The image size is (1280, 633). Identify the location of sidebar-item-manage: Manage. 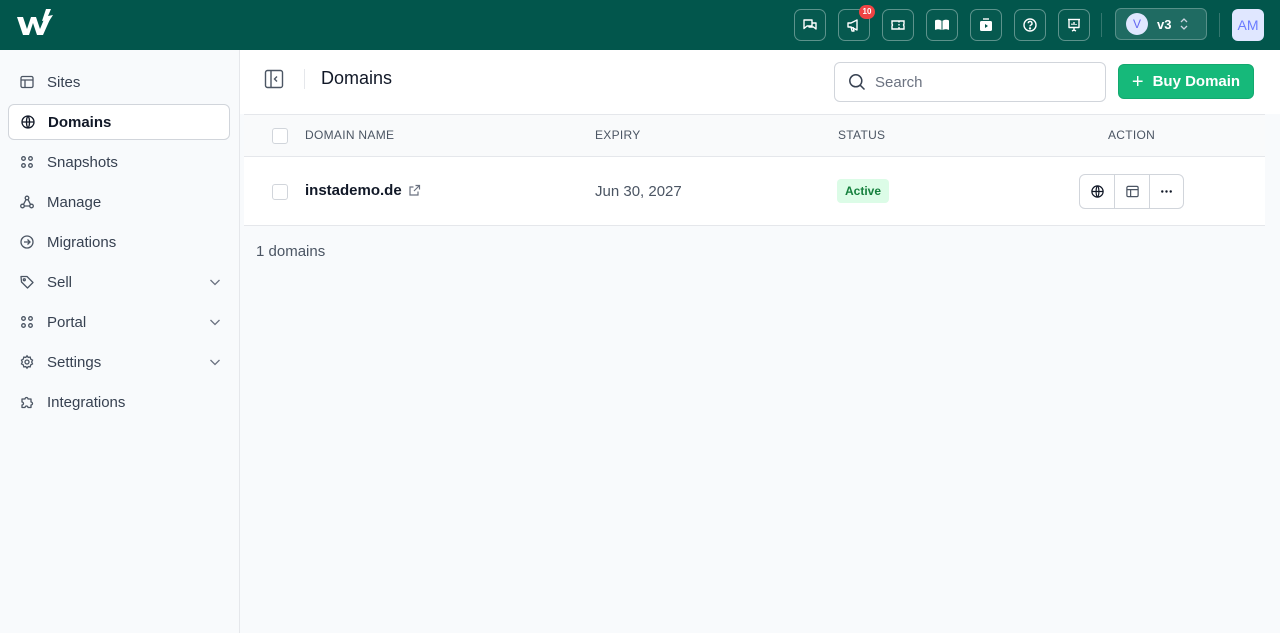
(119, 202).